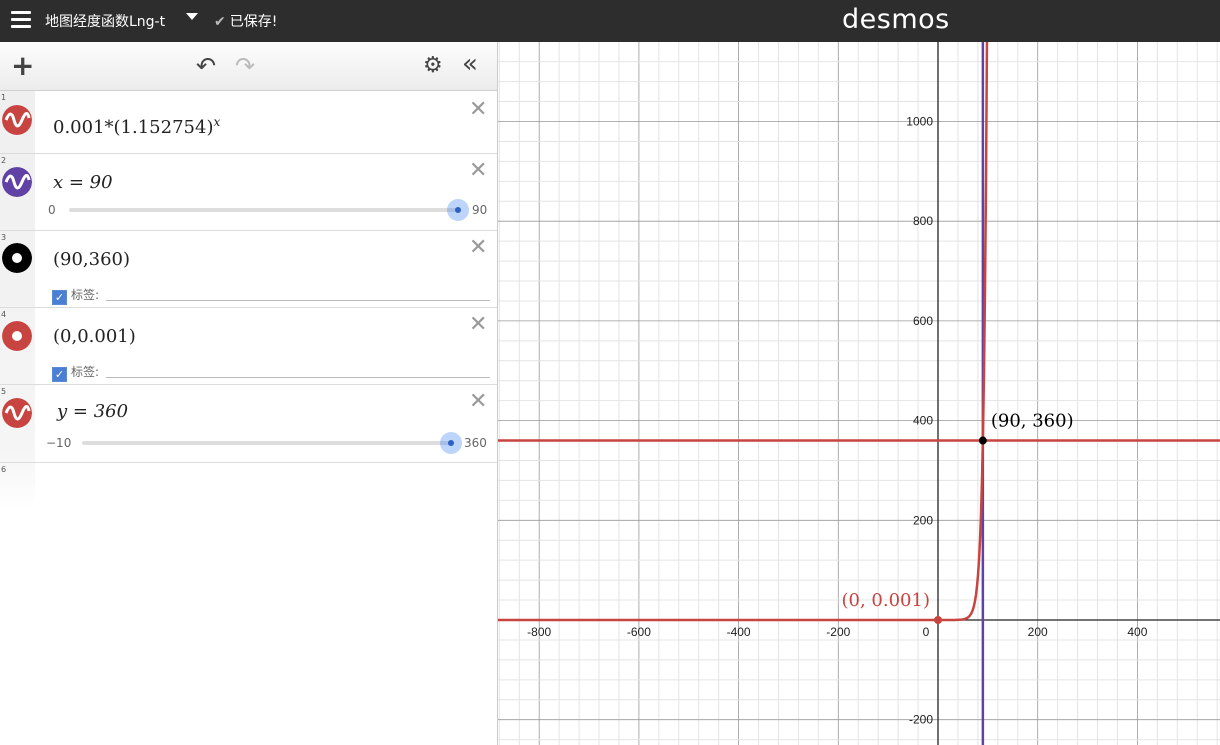  Describe the element at coordinates (217, 122) in the screenshot. I see `expression-exponent: x` at that location.